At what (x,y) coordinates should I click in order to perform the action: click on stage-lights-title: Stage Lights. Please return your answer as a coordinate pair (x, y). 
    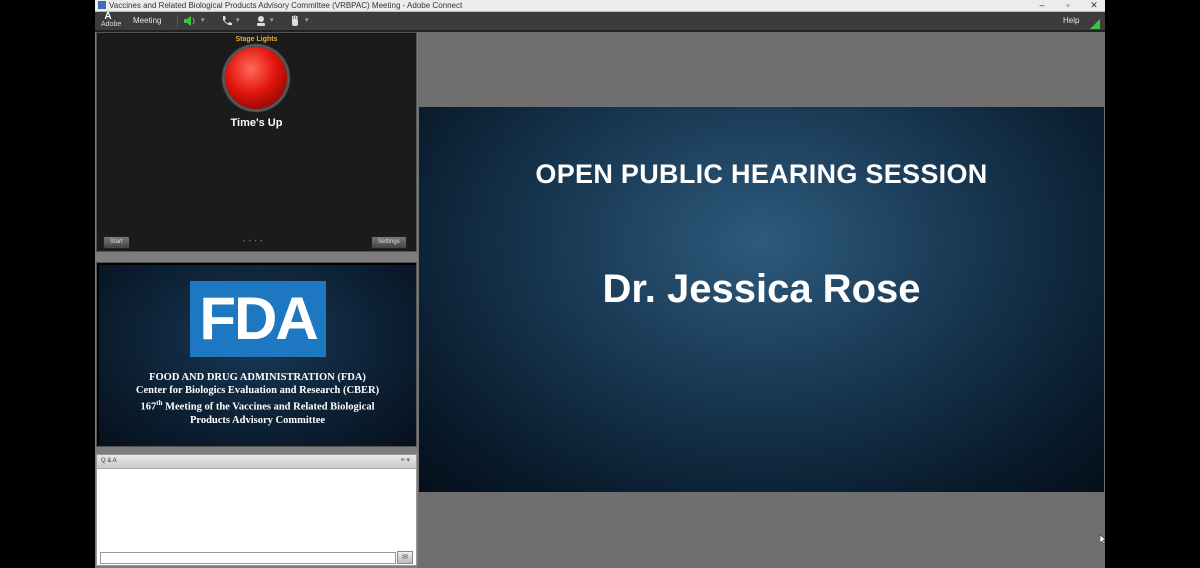
    Looking at the image, I should click on (256, 39).